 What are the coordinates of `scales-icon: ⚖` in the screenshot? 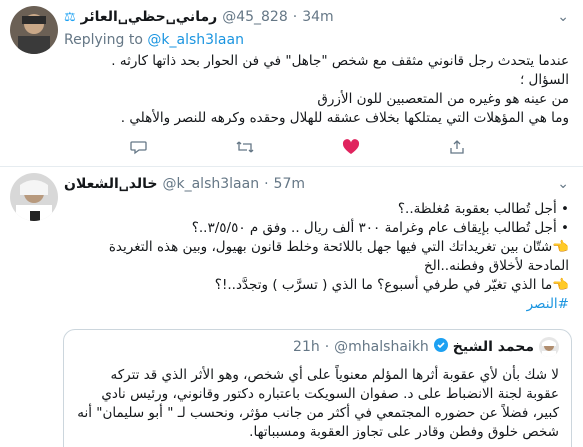 It's located at (70, 17).